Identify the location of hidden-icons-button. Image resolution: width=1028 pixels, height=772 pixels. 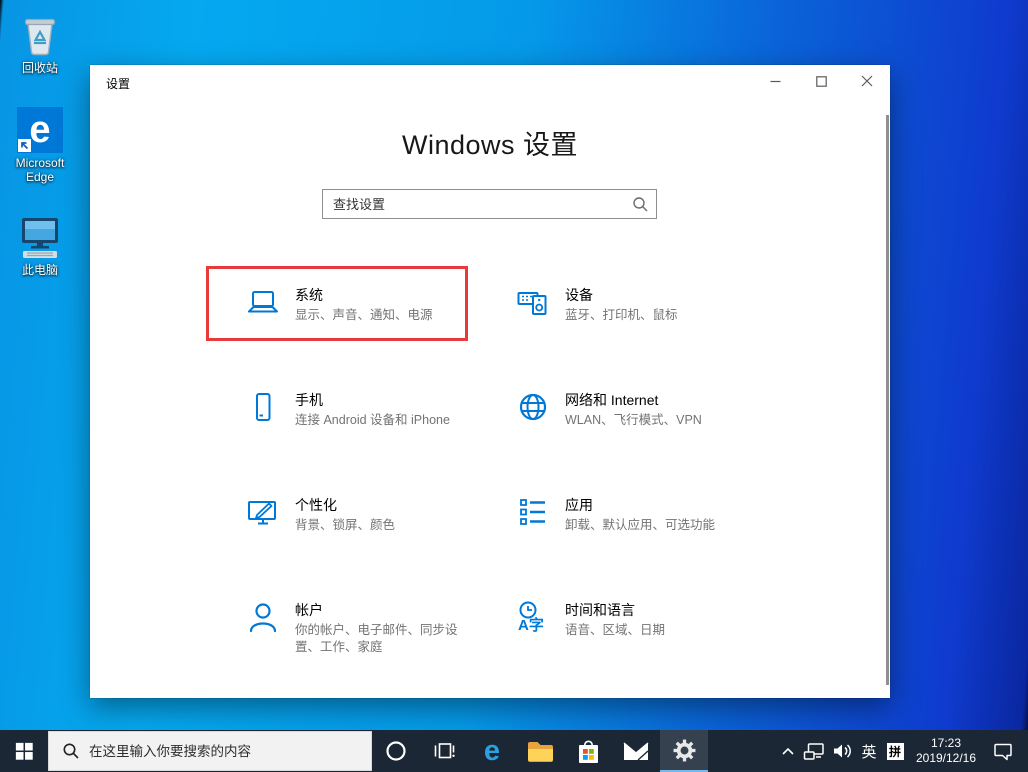
(788, 751).